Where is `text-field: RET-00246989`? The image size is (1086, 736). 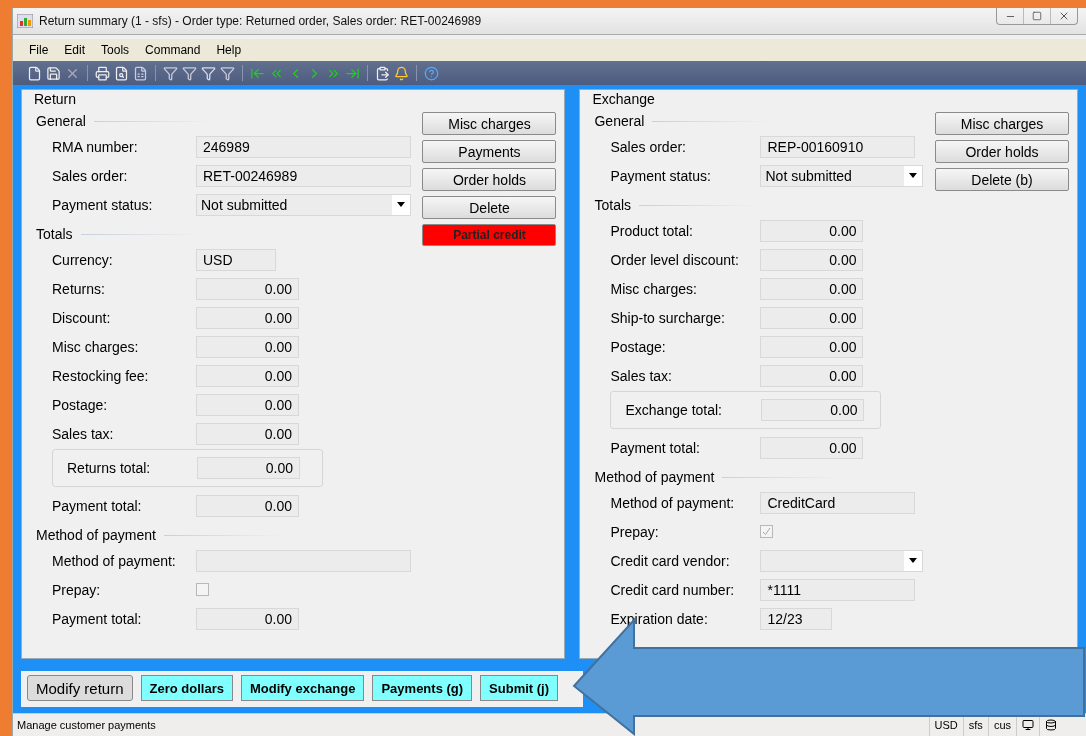
text-field: RET-00246989 is located at coordinates (303, 175).